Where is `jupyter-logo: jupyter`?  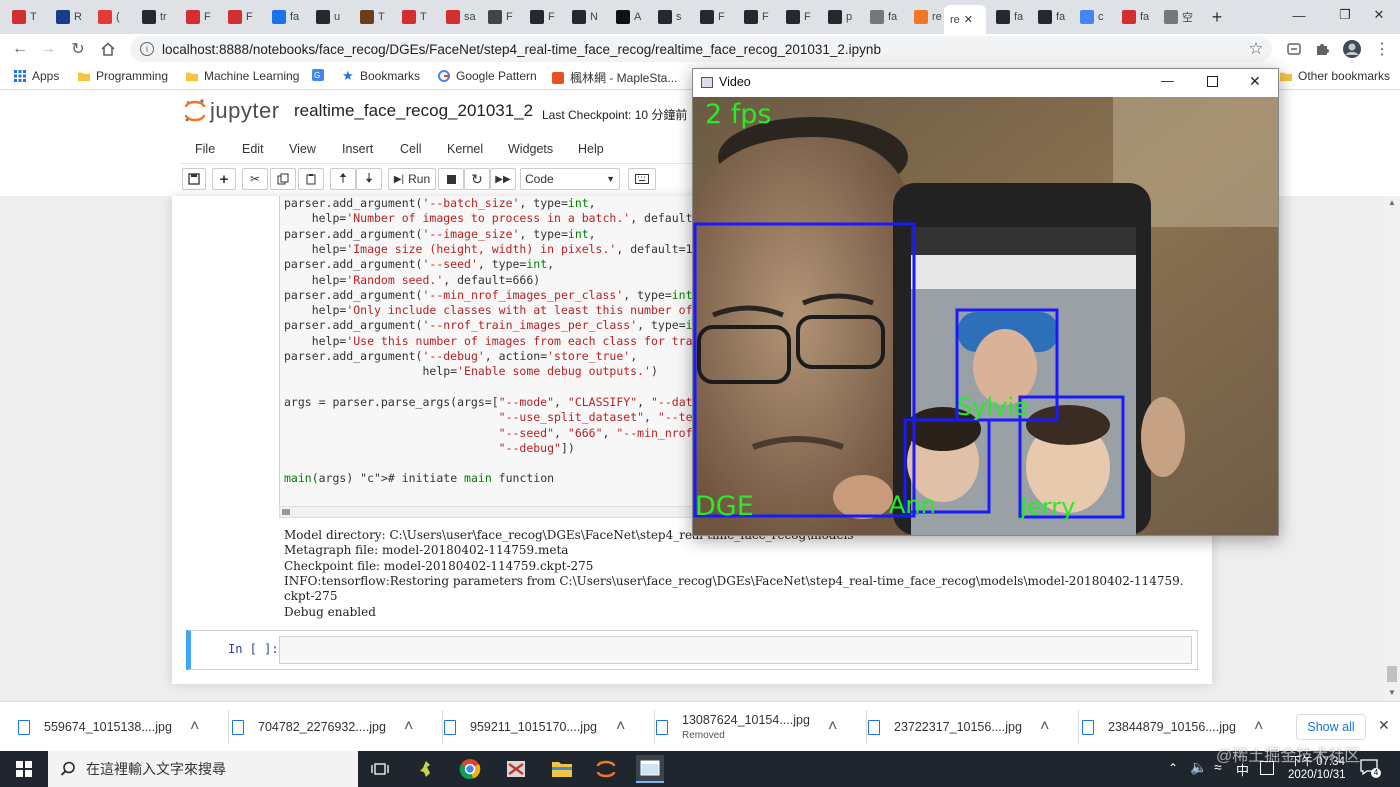 jupyter-logo: jupyter is located at coordinates (232, 111).